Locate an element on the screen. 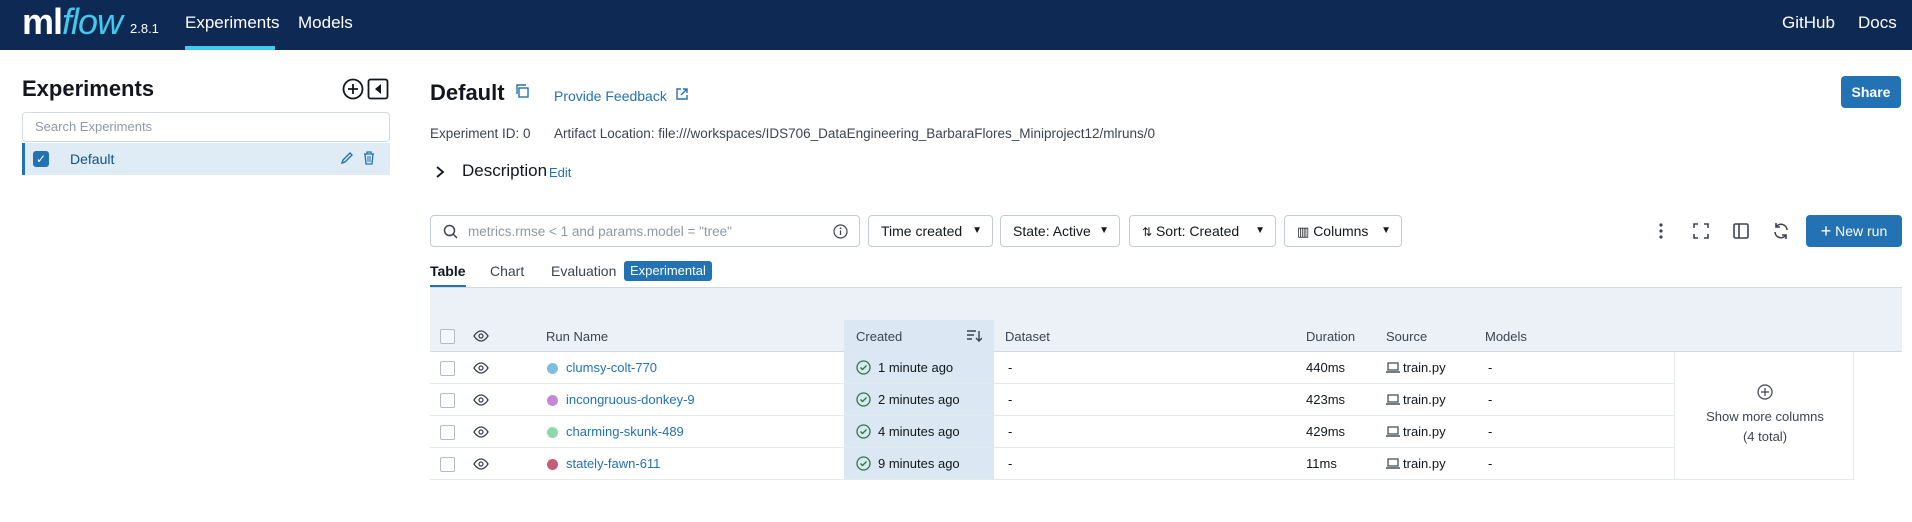 The width and height of the screenshot is (1912, 522). created-value: 2 minutes ago is located at coordinates (919, 399).